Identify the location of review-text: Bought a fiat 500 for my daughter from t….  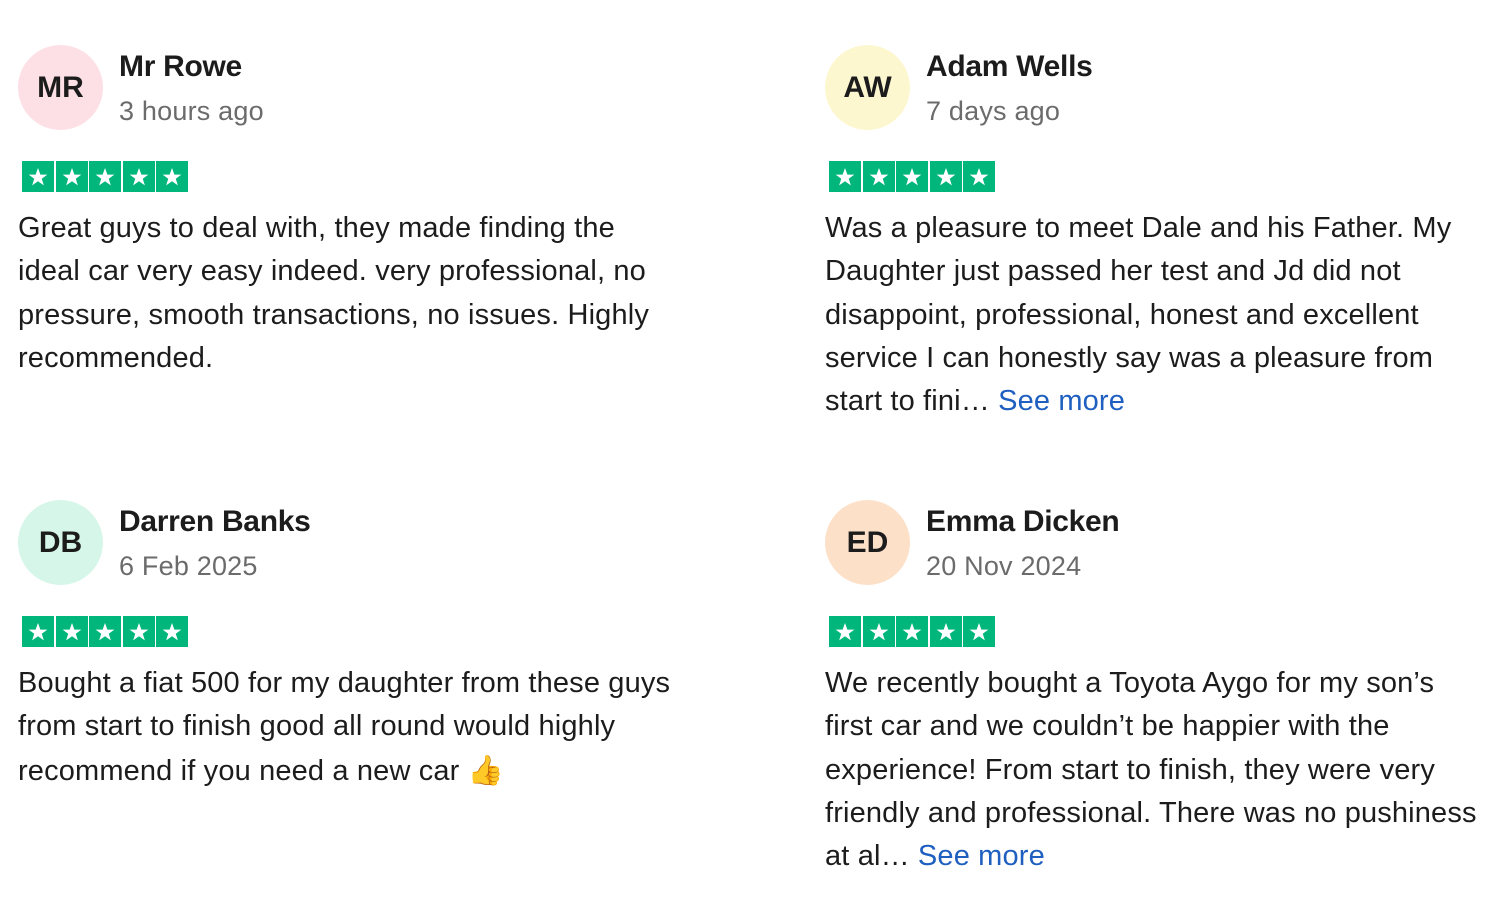
(350, 727).